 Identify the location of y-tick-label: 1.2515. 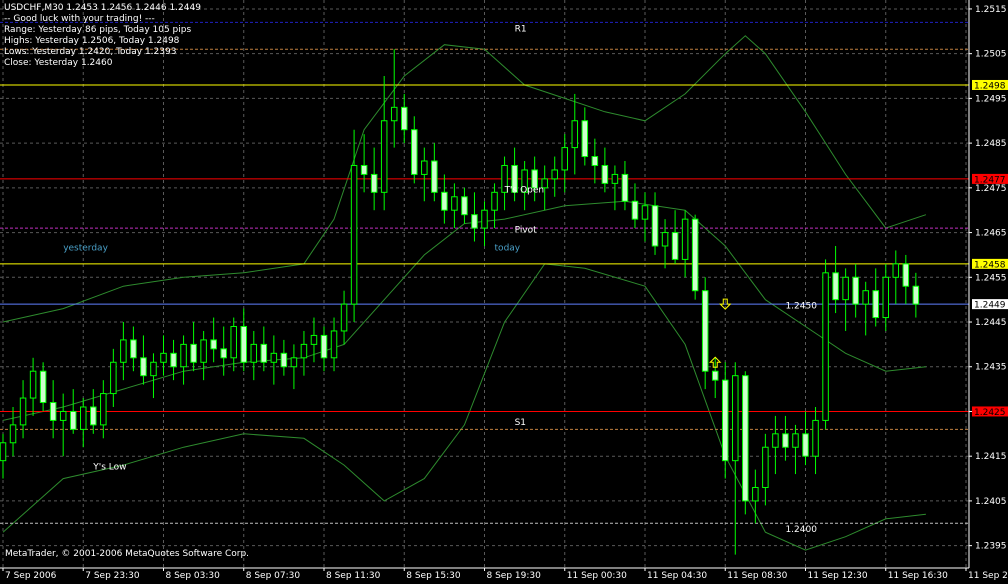
(991, 10).